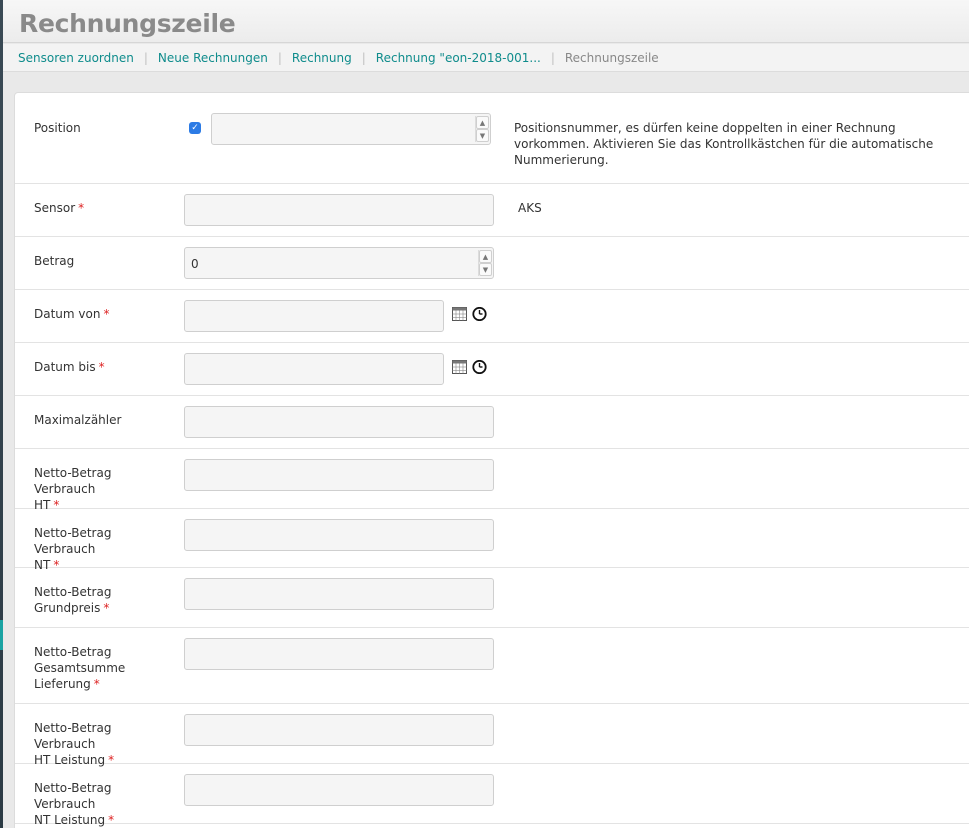 The image size is (969, 828). I want to click on netto-nt-label: Netto-Betrag Verbrauch NT *, so click(104, 549).